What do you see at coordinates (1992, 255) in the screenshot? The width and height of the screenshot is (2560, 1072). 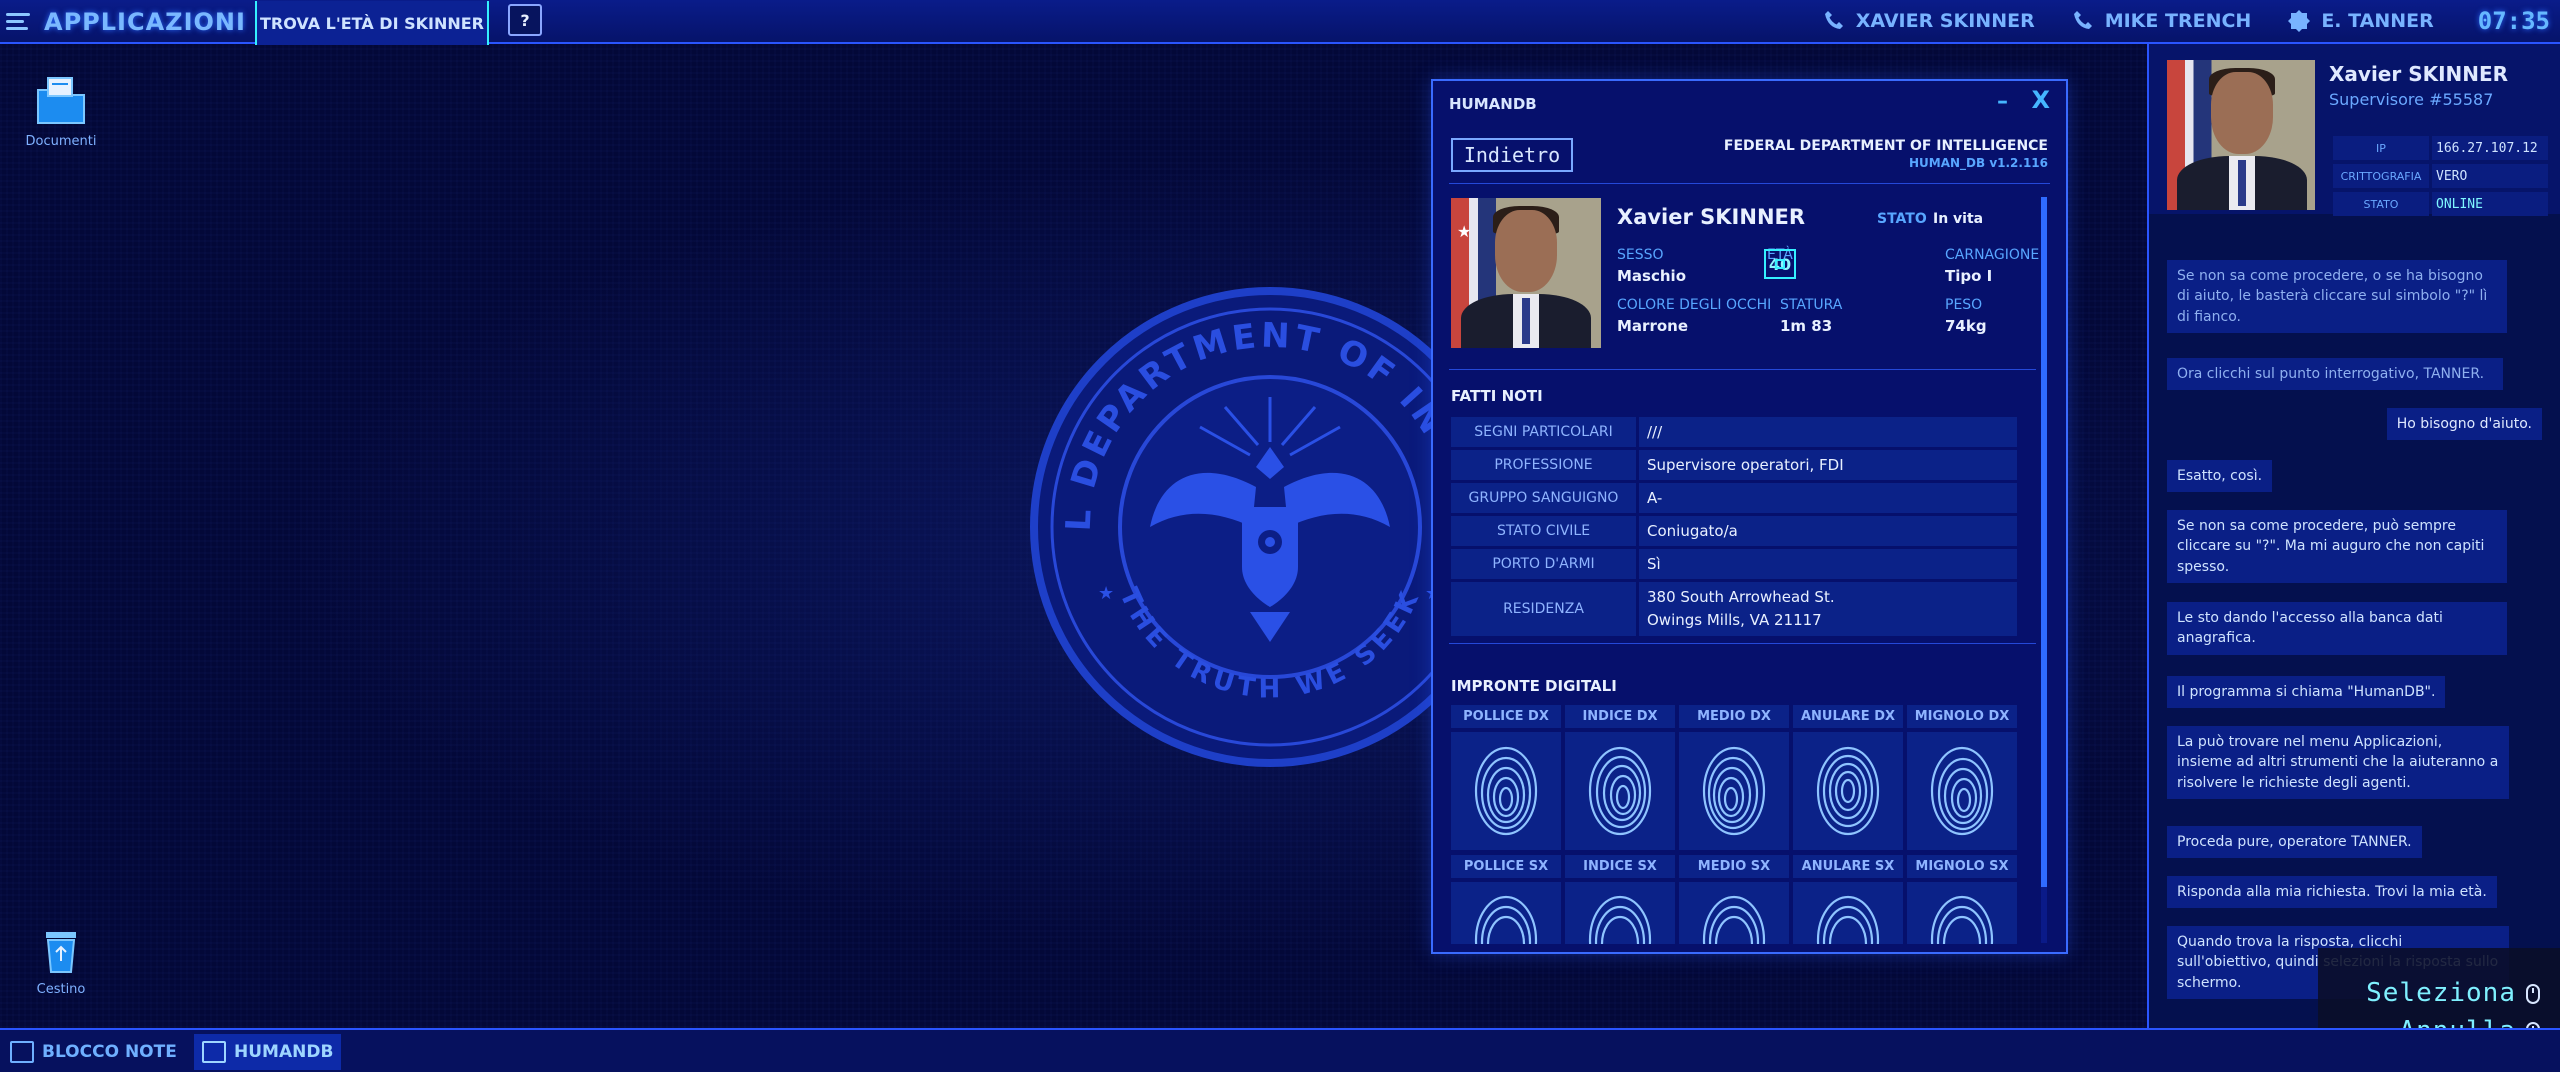 I see `complexion-label: CARNAGIONE` at bounding box center [1992, 255].